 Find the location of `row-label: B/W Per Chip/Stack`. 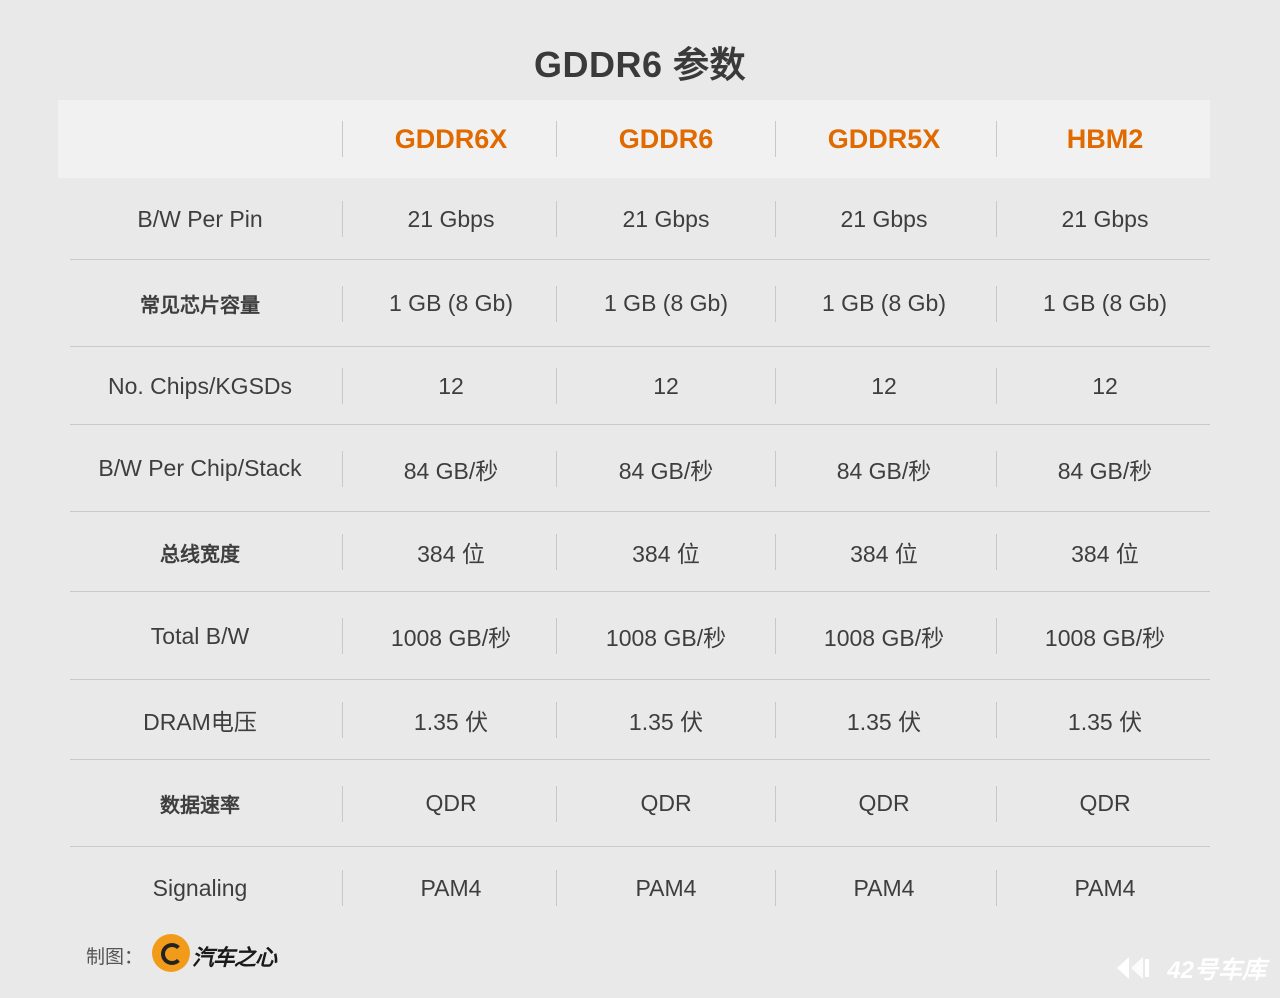

row-label: B/W Per Chip/Stack is located at coordinates (200, 468).